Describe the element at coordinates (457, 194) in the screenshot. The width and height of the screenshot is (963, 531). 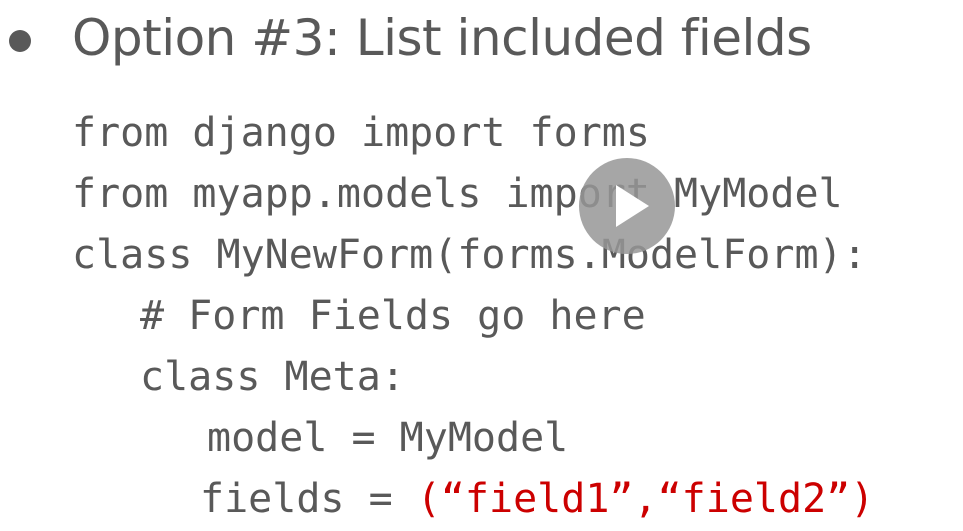
I see `code-line-import-model: from myapp.models import MyModel` at that location.